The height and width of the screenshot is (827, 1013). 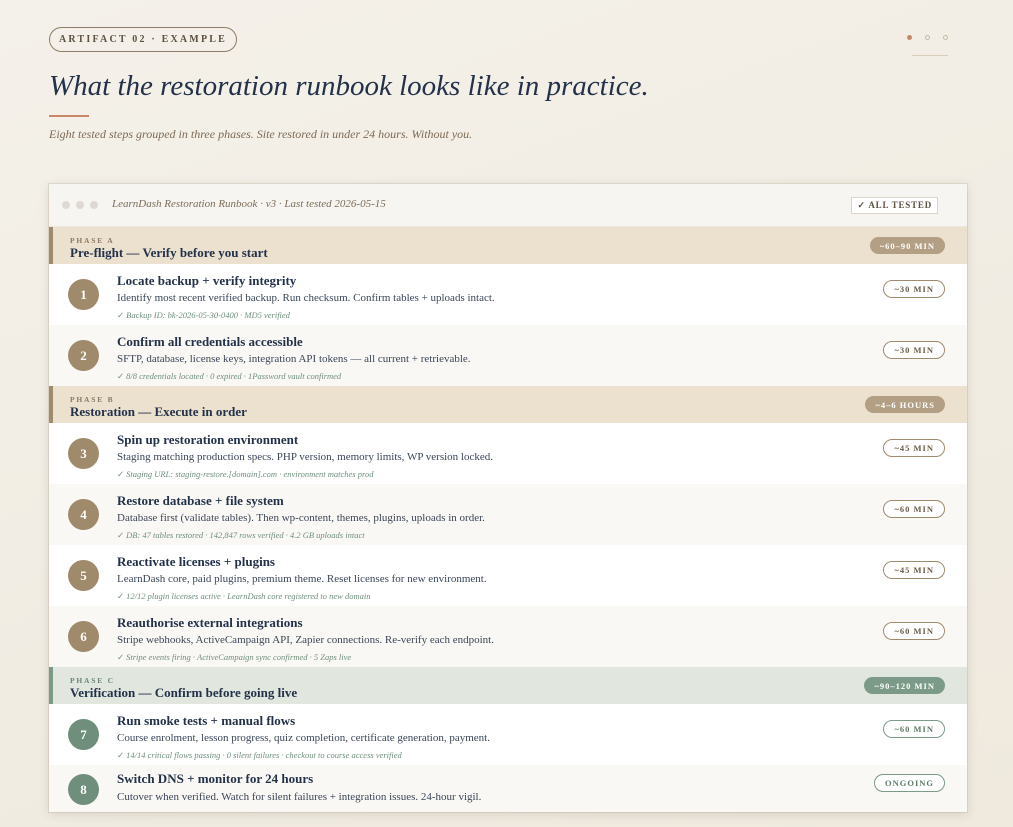 I want to click on step-number: 8, so click(x=83, y=789).